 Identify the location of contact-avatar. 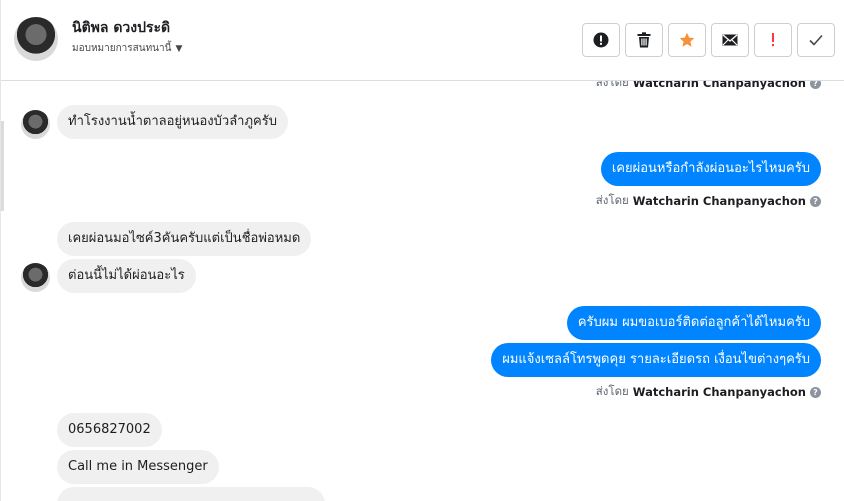
(36, 39).